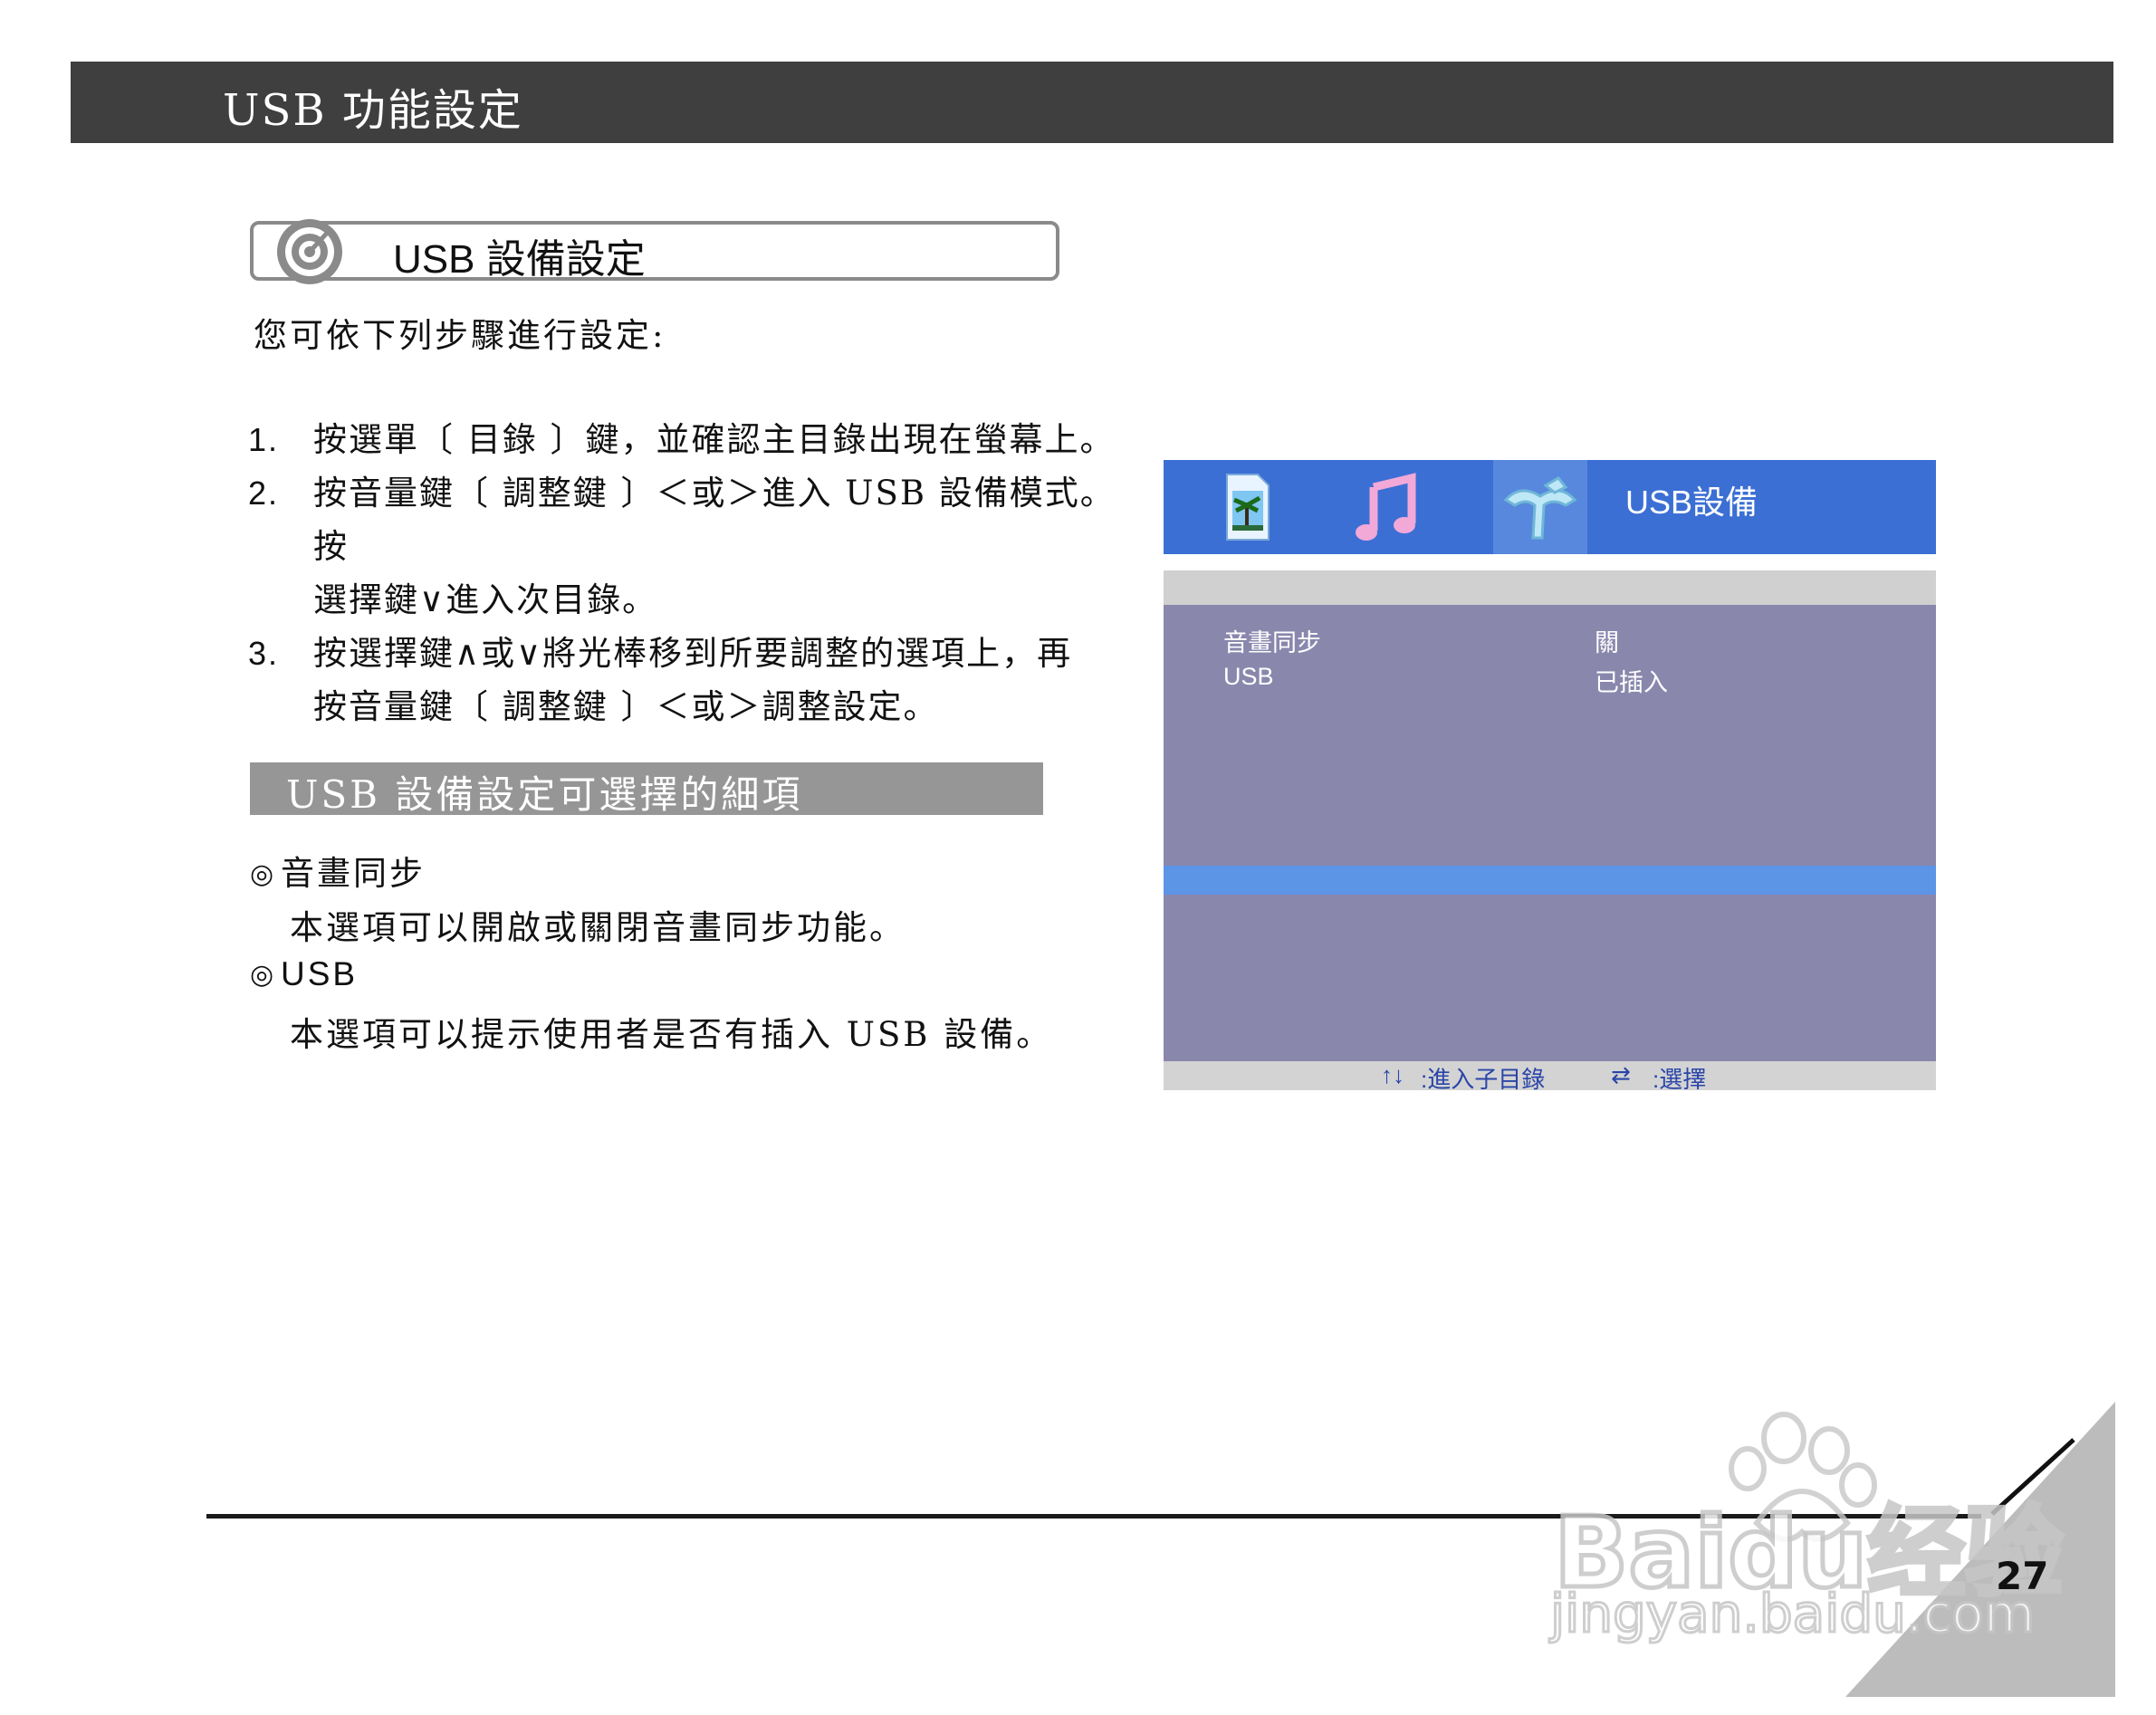  What do you see at coordinates (1680, 1079) in the screenshot?
I see `hint-select: :選擇` at bounding box center [1680, 1079].